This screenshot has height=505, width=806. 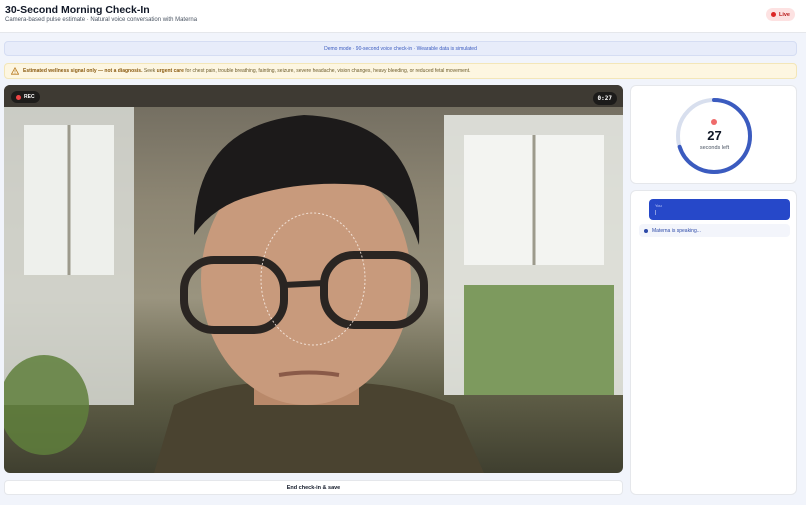 What do you see at coordinates (15, 71) in the screenshot?
I see `warning-icon` at bounding box center [15, 71].